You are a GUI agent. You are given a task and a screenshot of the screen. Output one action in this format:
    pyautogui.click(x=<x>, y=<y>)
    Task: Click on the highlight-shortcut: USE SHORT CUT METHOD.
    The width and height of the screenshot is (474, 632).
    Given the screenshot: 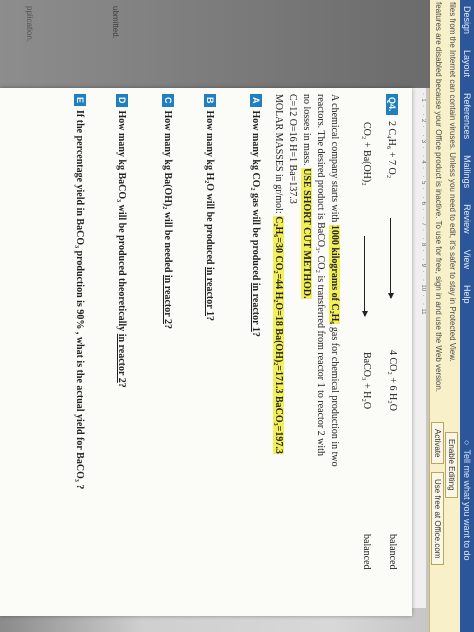 What is the action you would take?
    pyautogui.click(x=306, y=233)
    